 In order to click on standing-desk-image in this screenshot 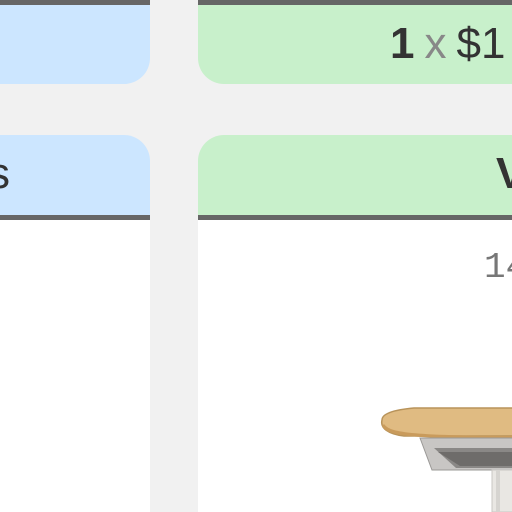, I will do `click(443, 416)`.